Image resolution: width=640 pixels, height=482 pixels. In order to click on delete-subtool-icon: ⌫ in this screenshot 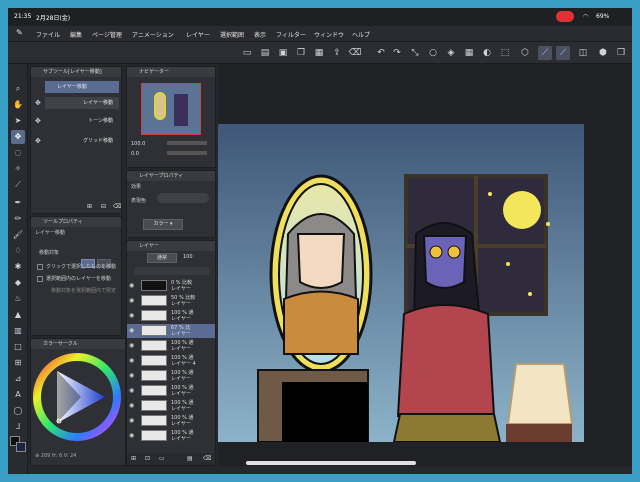, I will do `click(117, 206)`.